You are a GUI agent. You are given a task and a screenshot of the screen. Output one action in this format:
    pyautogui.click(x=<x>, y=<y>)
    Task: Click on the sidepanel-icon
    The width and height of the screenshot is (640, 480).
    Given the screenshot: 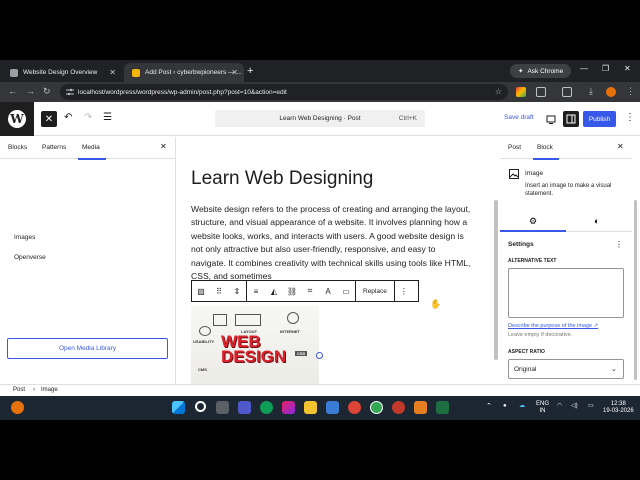 What is the action you would take?
    pyautogui.click(x=567, y=92)
    